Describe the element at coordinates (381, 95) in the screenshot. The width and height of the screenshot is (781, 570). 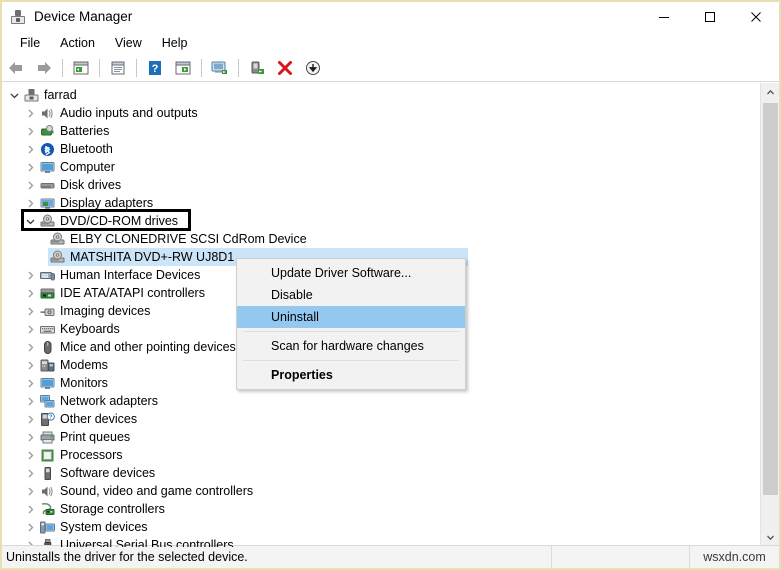
I see `tree-row-root: farrad` at that location.